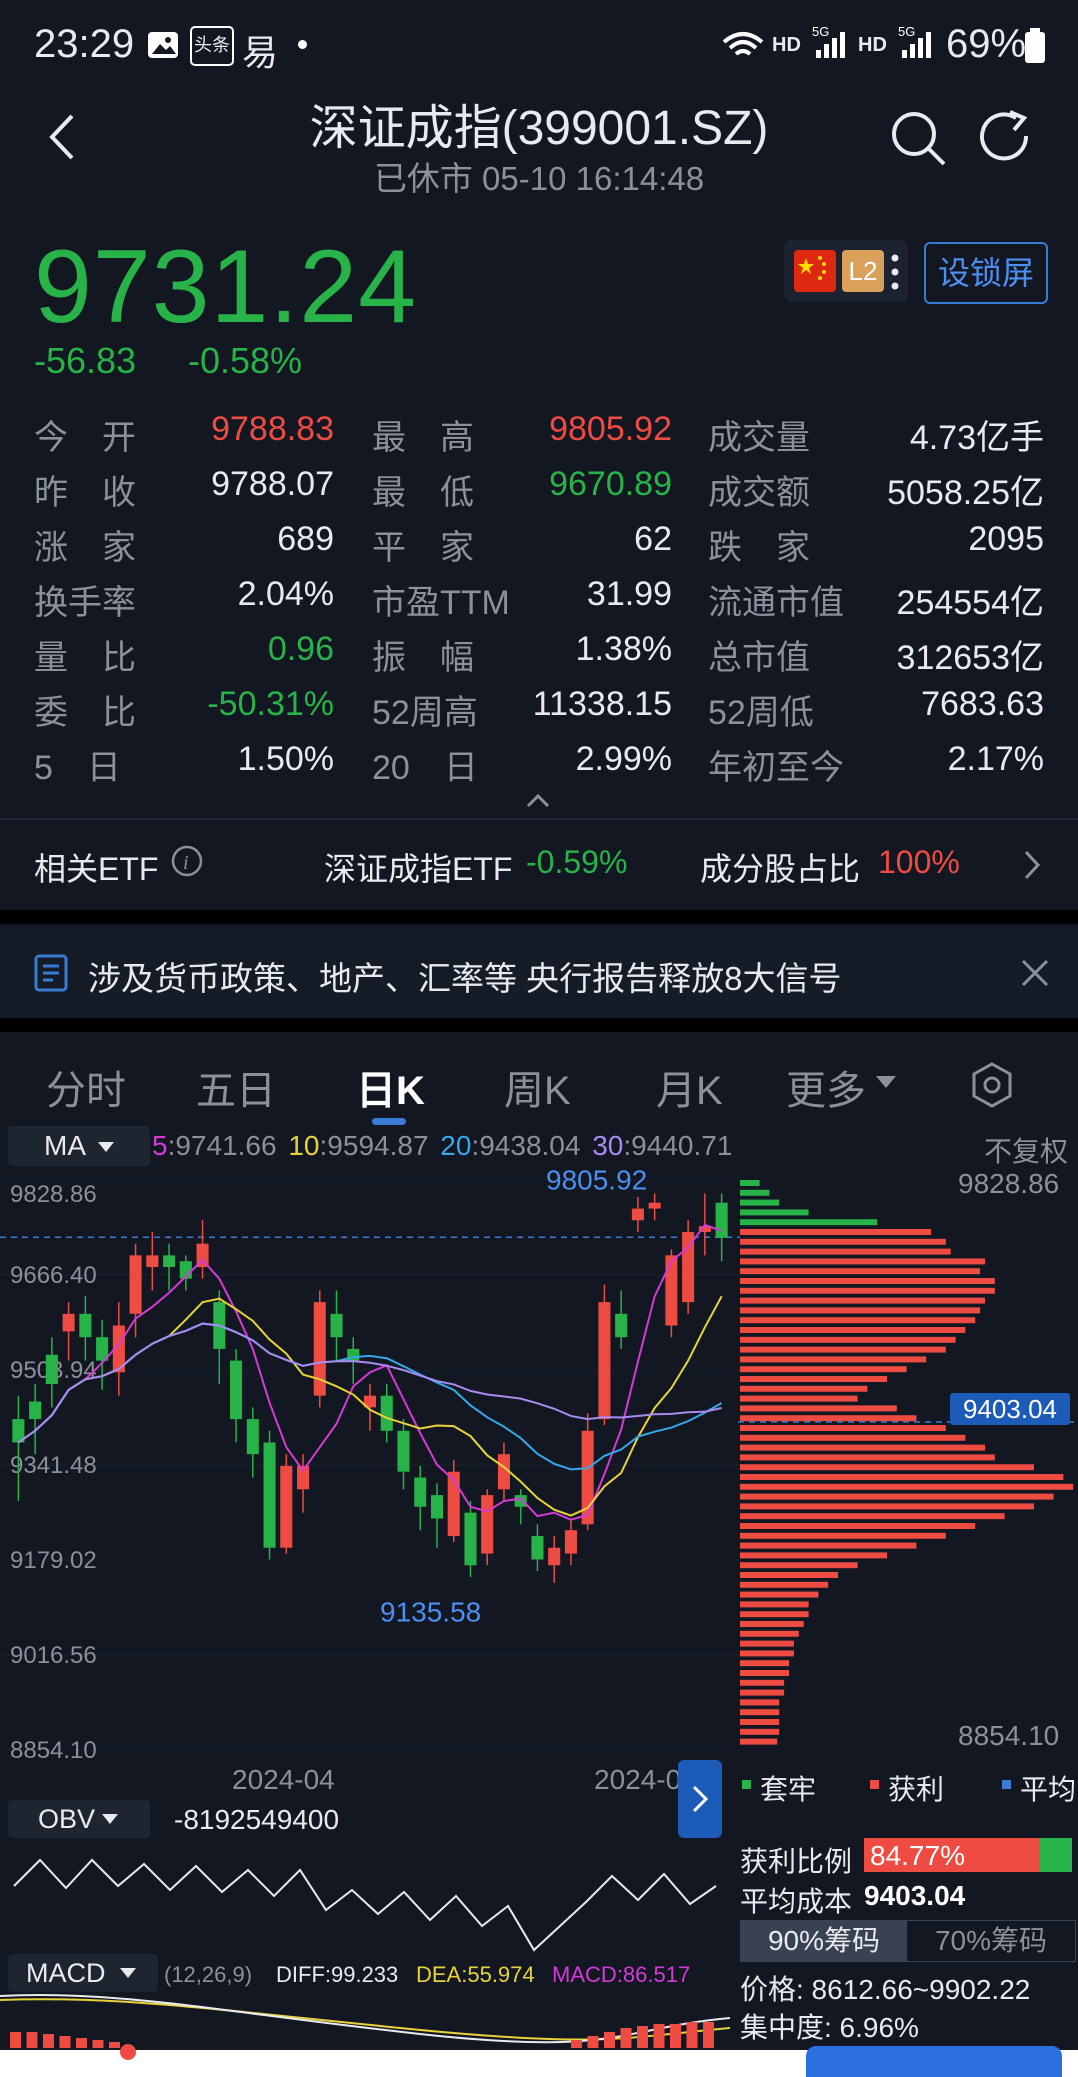  I want to click on bottom-nav, so click(539, 2060).